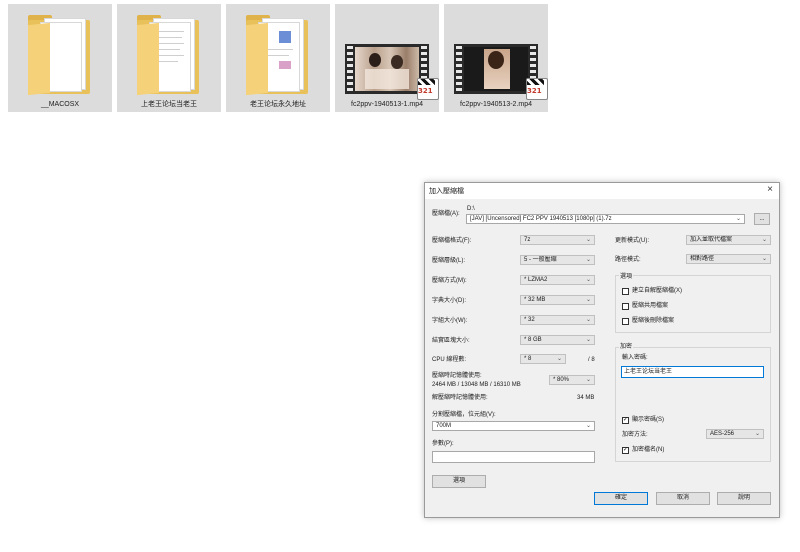 The image size is (800, 552). What do you see at coordinates (60, 104) in the screenshot?
I see `file-name: __MACOSX` at bounding box center [60, 104].